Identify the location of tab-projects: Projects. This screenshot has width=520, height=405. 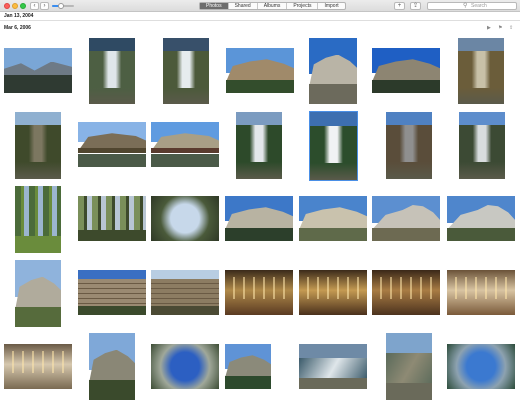
(303, 6).